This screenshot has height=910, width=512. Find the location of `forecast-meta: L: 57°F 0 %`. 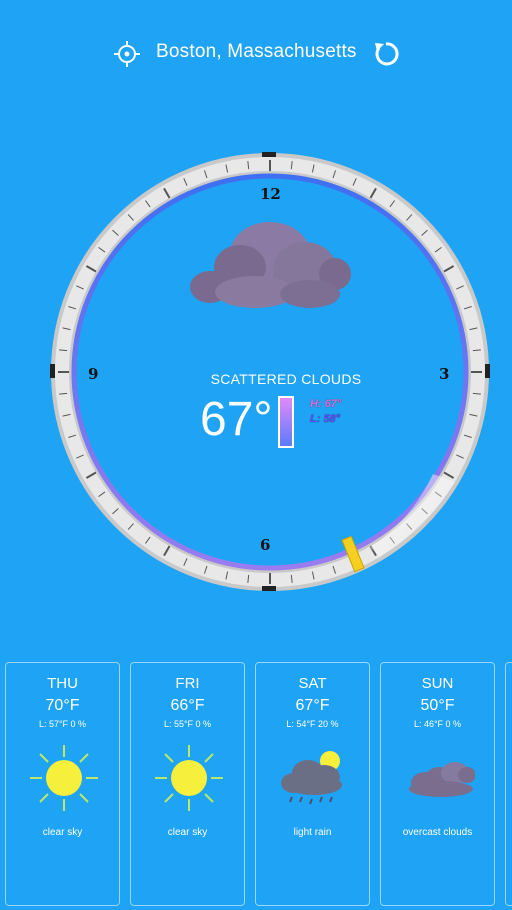

forecast-meta: L: 57°F 0 % is located at coordinates (62, 724).